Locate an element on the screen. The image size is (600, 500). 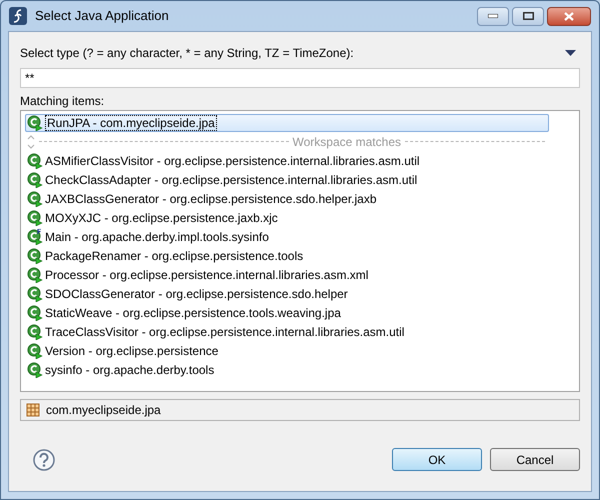
dialog-button: Cancel is located at coordinates (535, 459).